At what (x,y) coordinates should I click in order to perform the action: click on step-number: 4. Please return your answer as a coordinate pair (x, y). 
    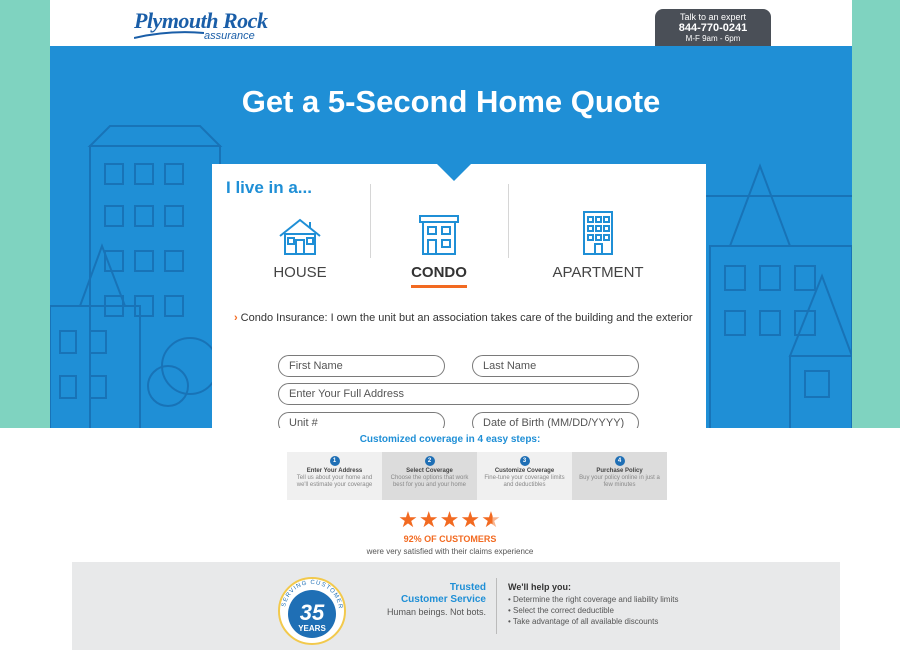
    Looking at the image, I should click on (619, 461).